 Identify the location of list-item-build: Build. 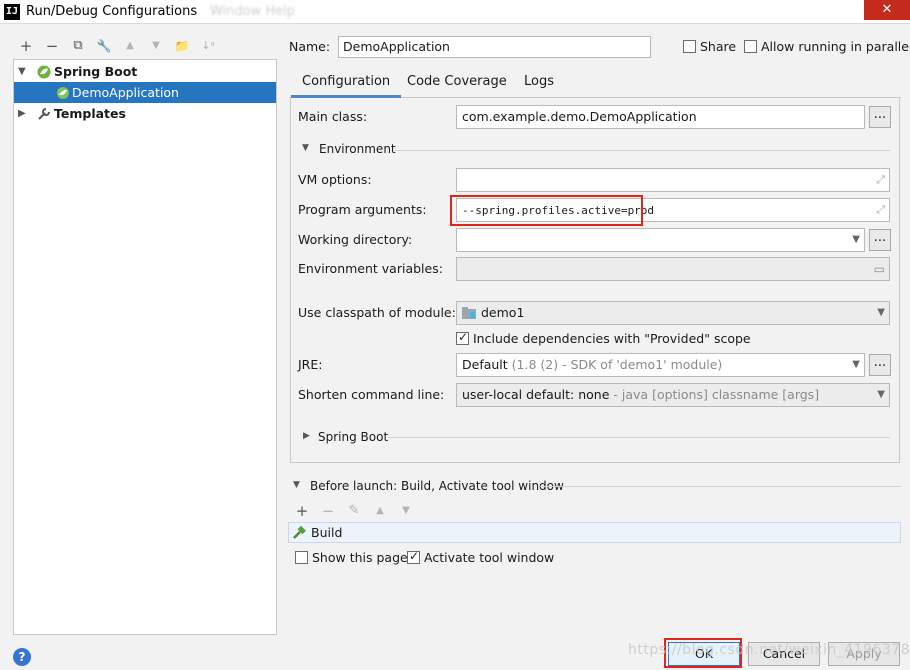
(594, 532).